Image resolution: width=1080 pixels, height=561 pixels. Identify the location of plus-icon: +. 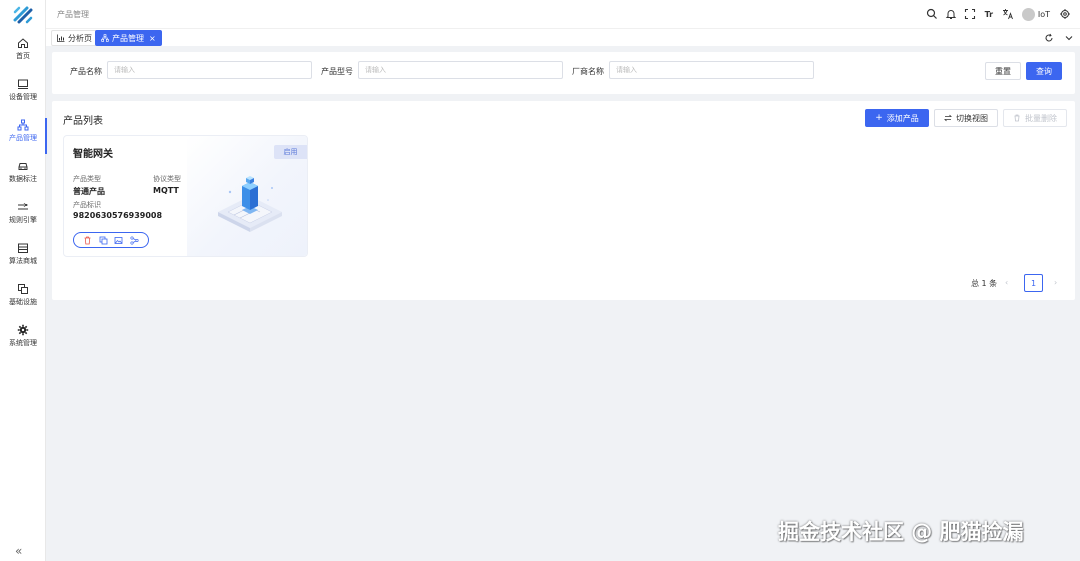
(879, 118).